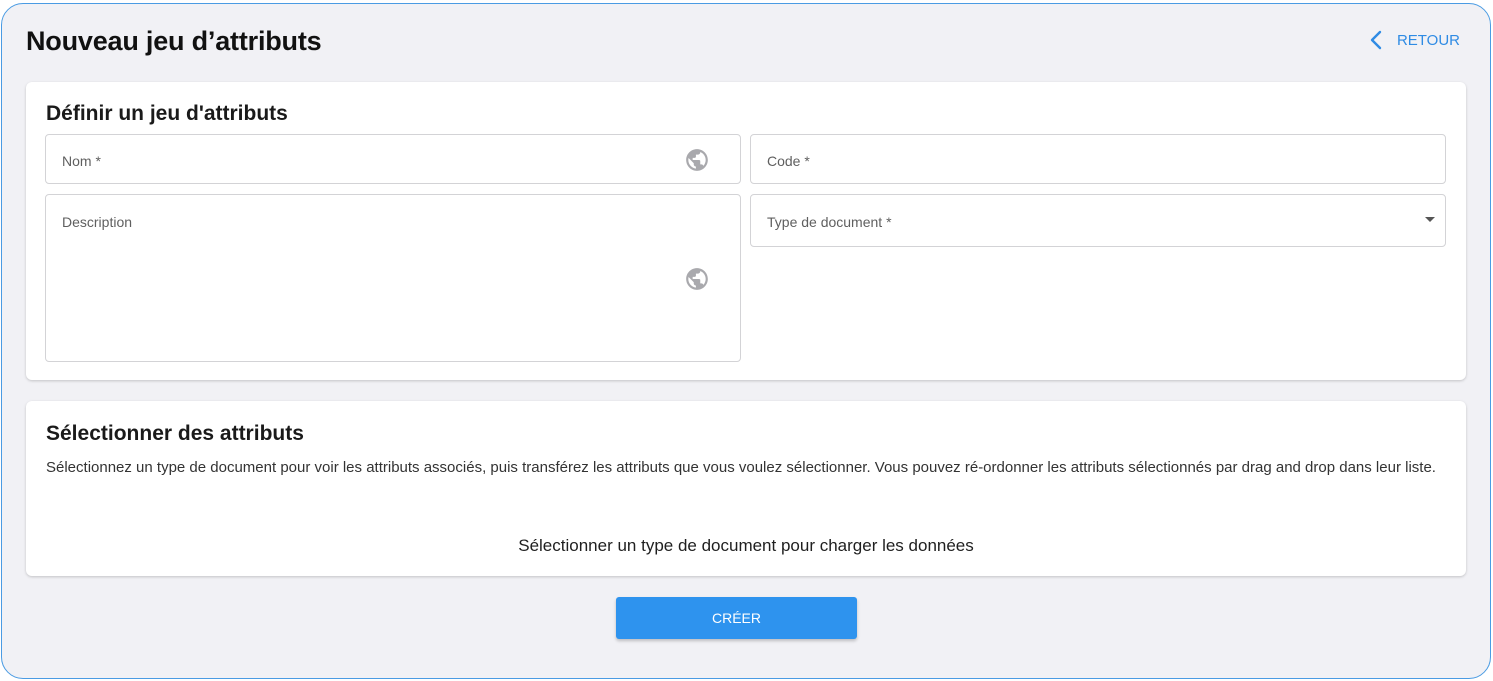  Describe the element at coordinates (1428, 40) in the screenshot. I see `back-button-label: RETOUR` at that location.